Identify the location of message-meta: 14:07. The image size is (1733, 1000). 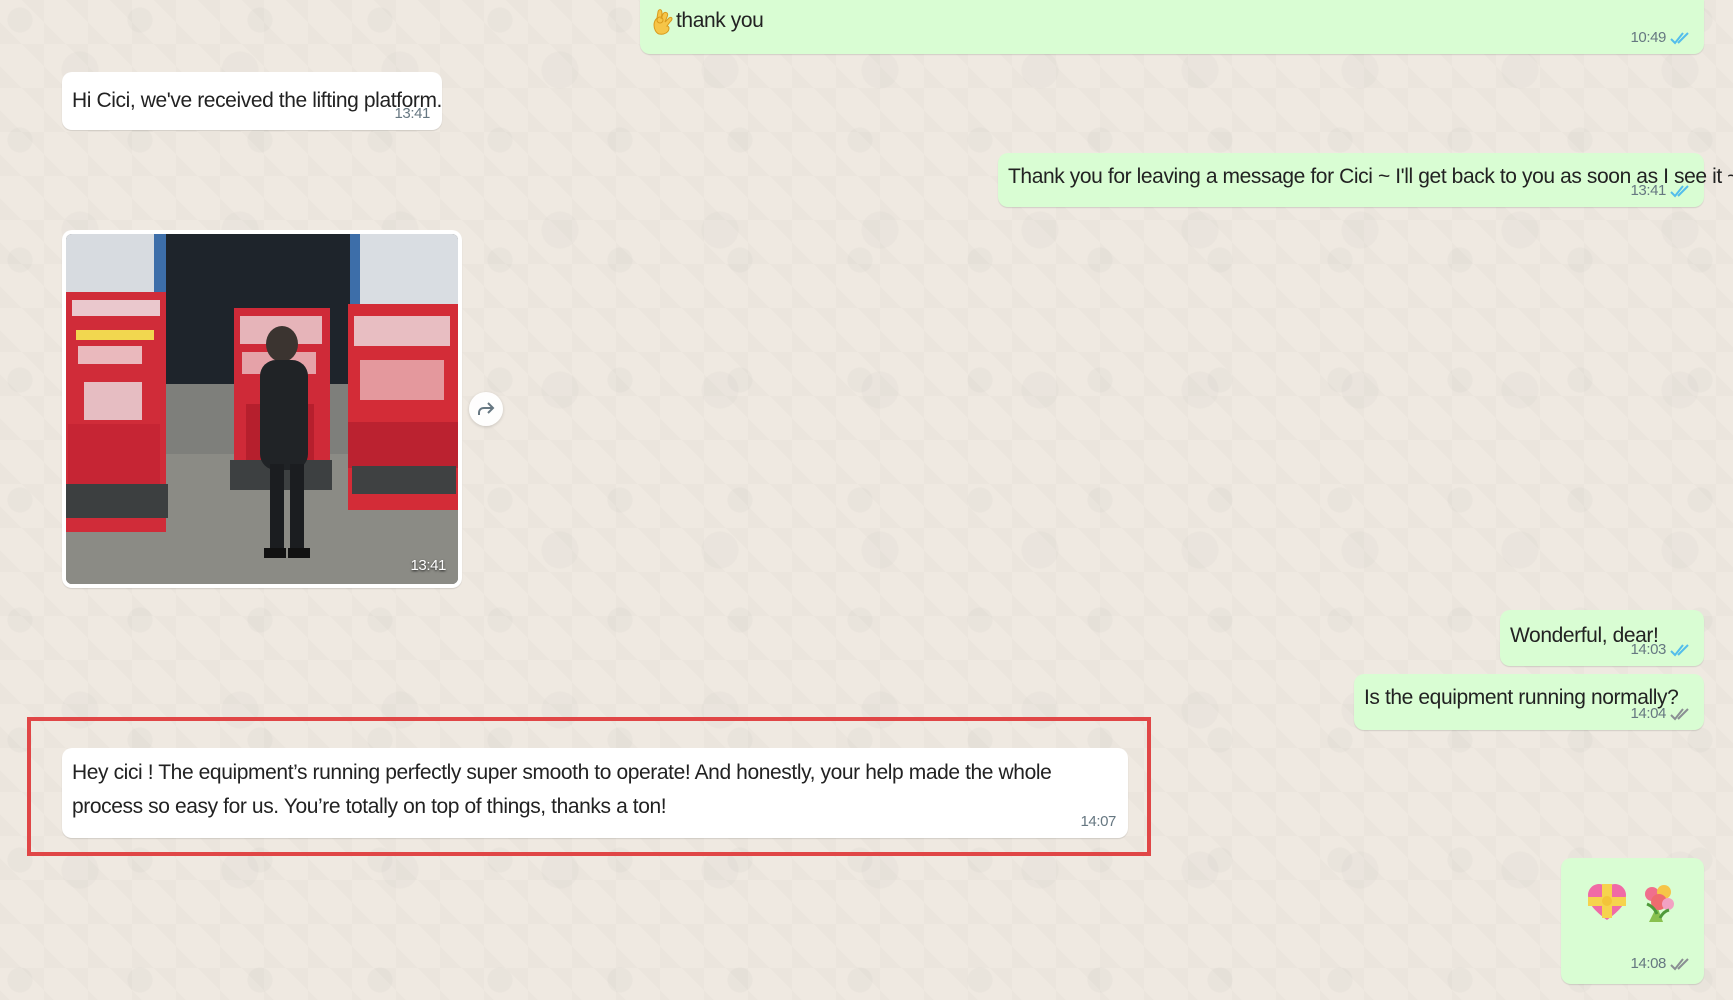
(1098, 821).